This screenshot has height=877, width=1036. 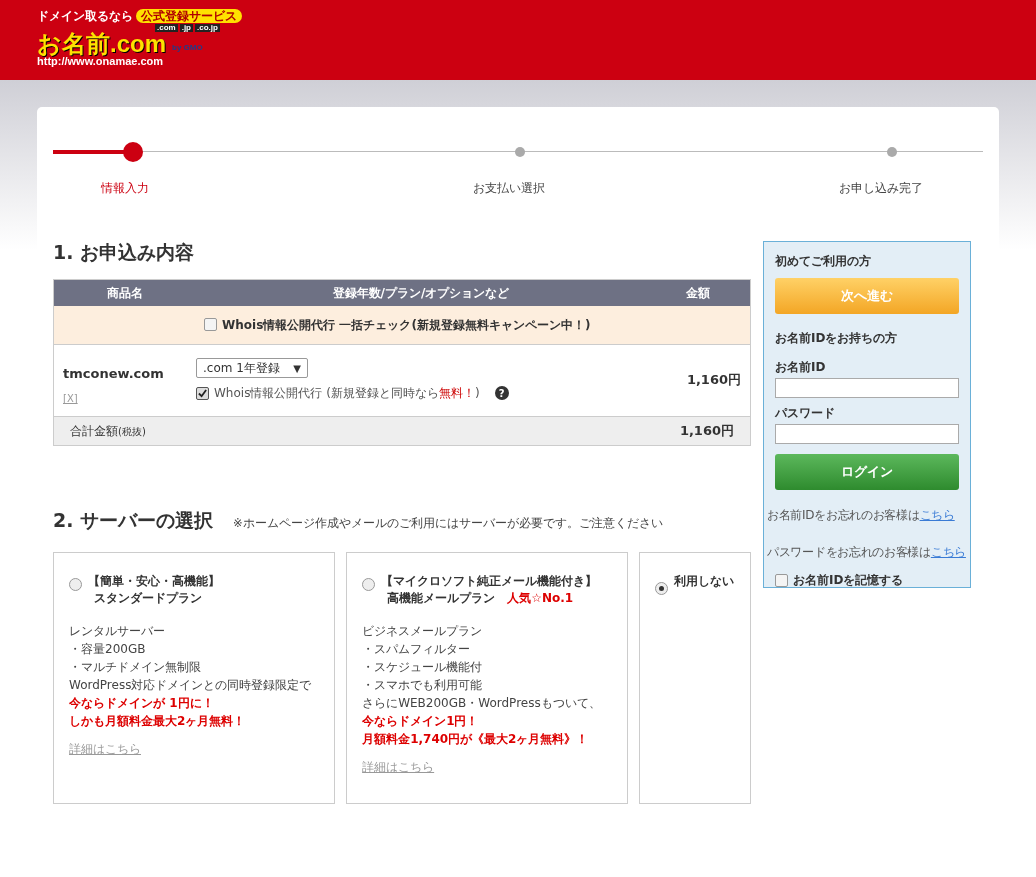 I want to click on plan-title: 高機能メールプラン, so click(x=441, y=598).